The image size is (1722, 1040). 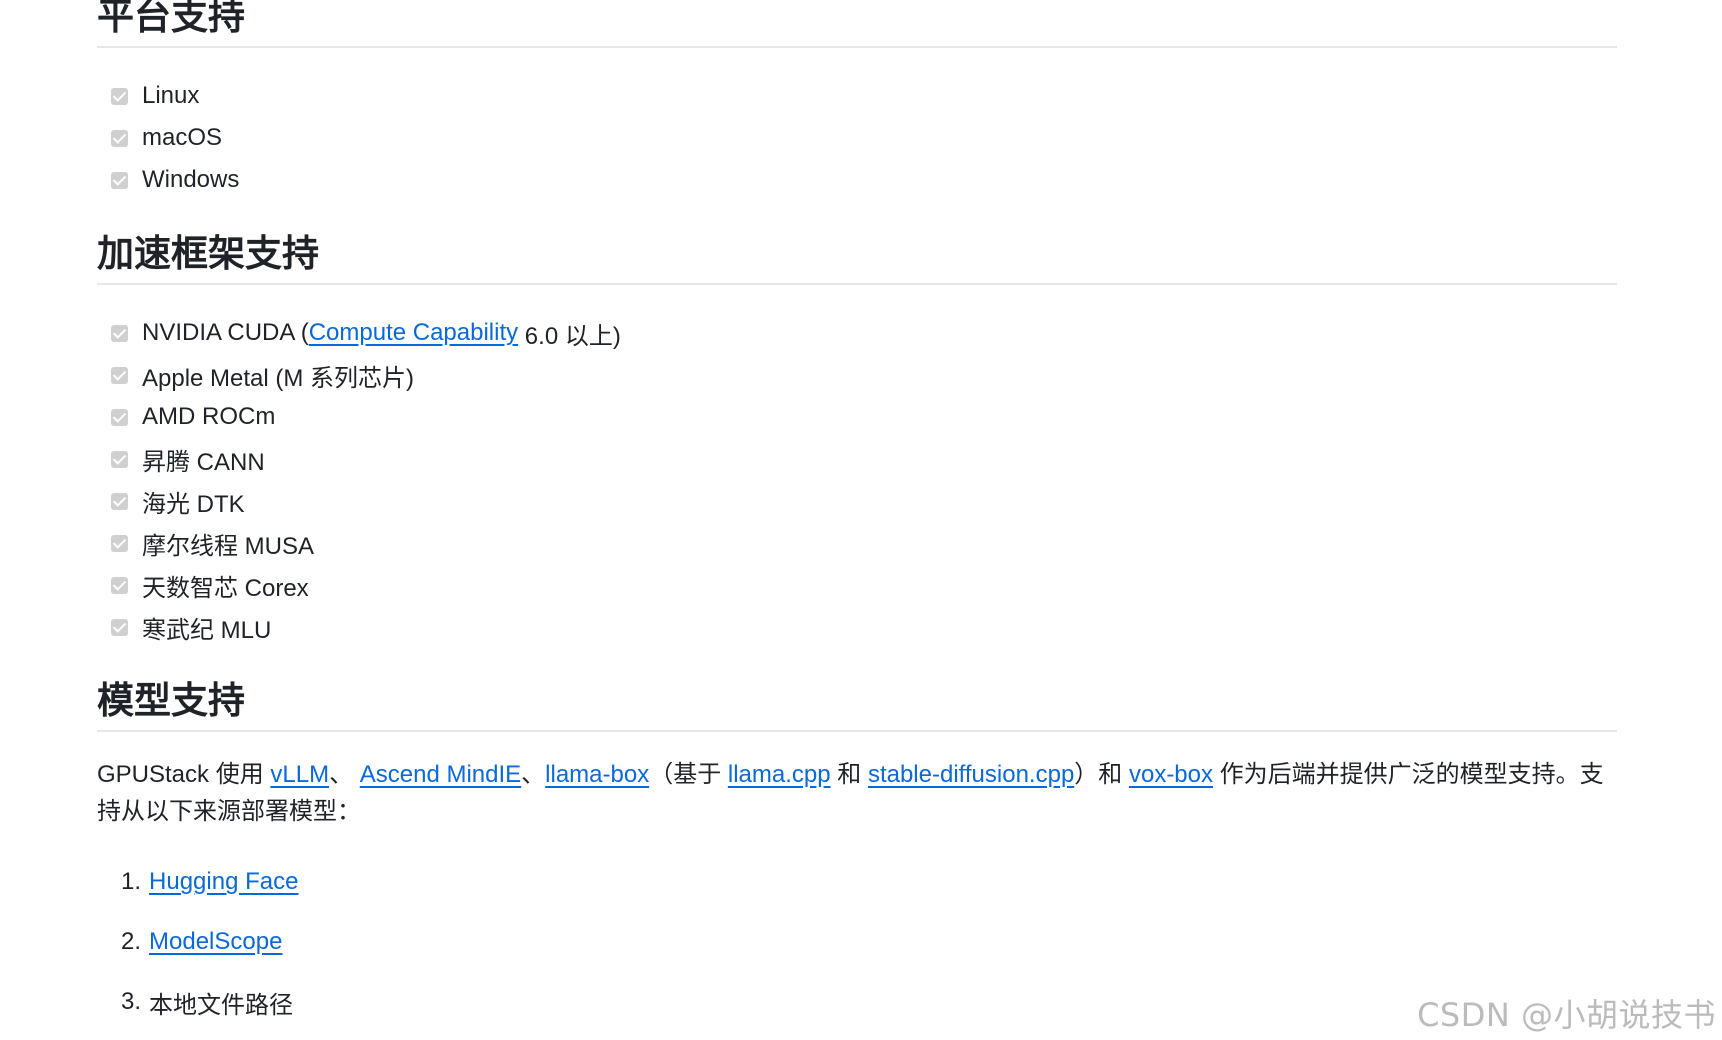 What do you see at coordinates (864, 501) in the screenshot?
I see `list-item: 海光 DTK` at bounding box center [864, 501].